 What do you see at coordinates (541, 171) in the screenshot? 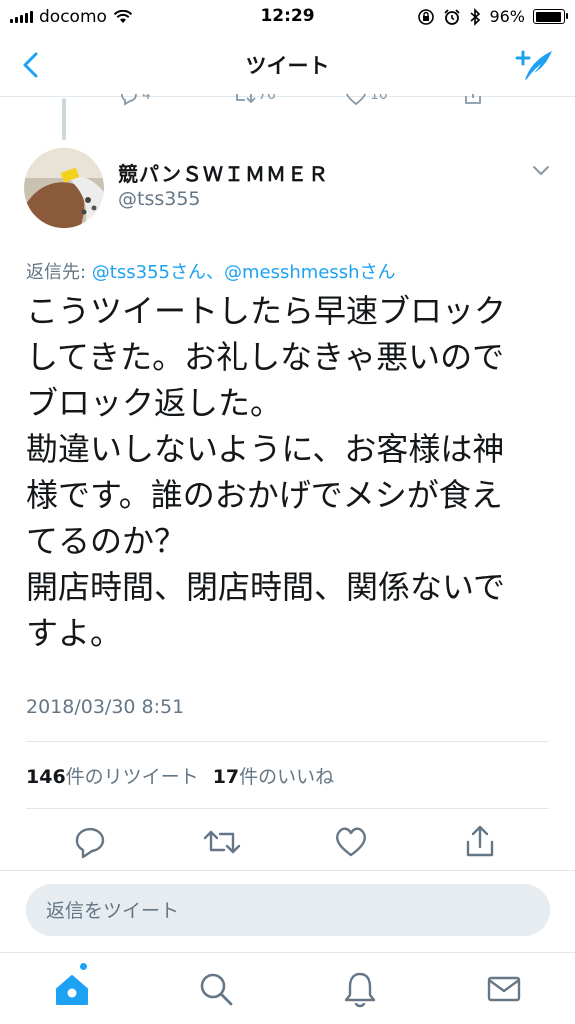
I see `chevron-down-icon` at bounding box center [541, 171].